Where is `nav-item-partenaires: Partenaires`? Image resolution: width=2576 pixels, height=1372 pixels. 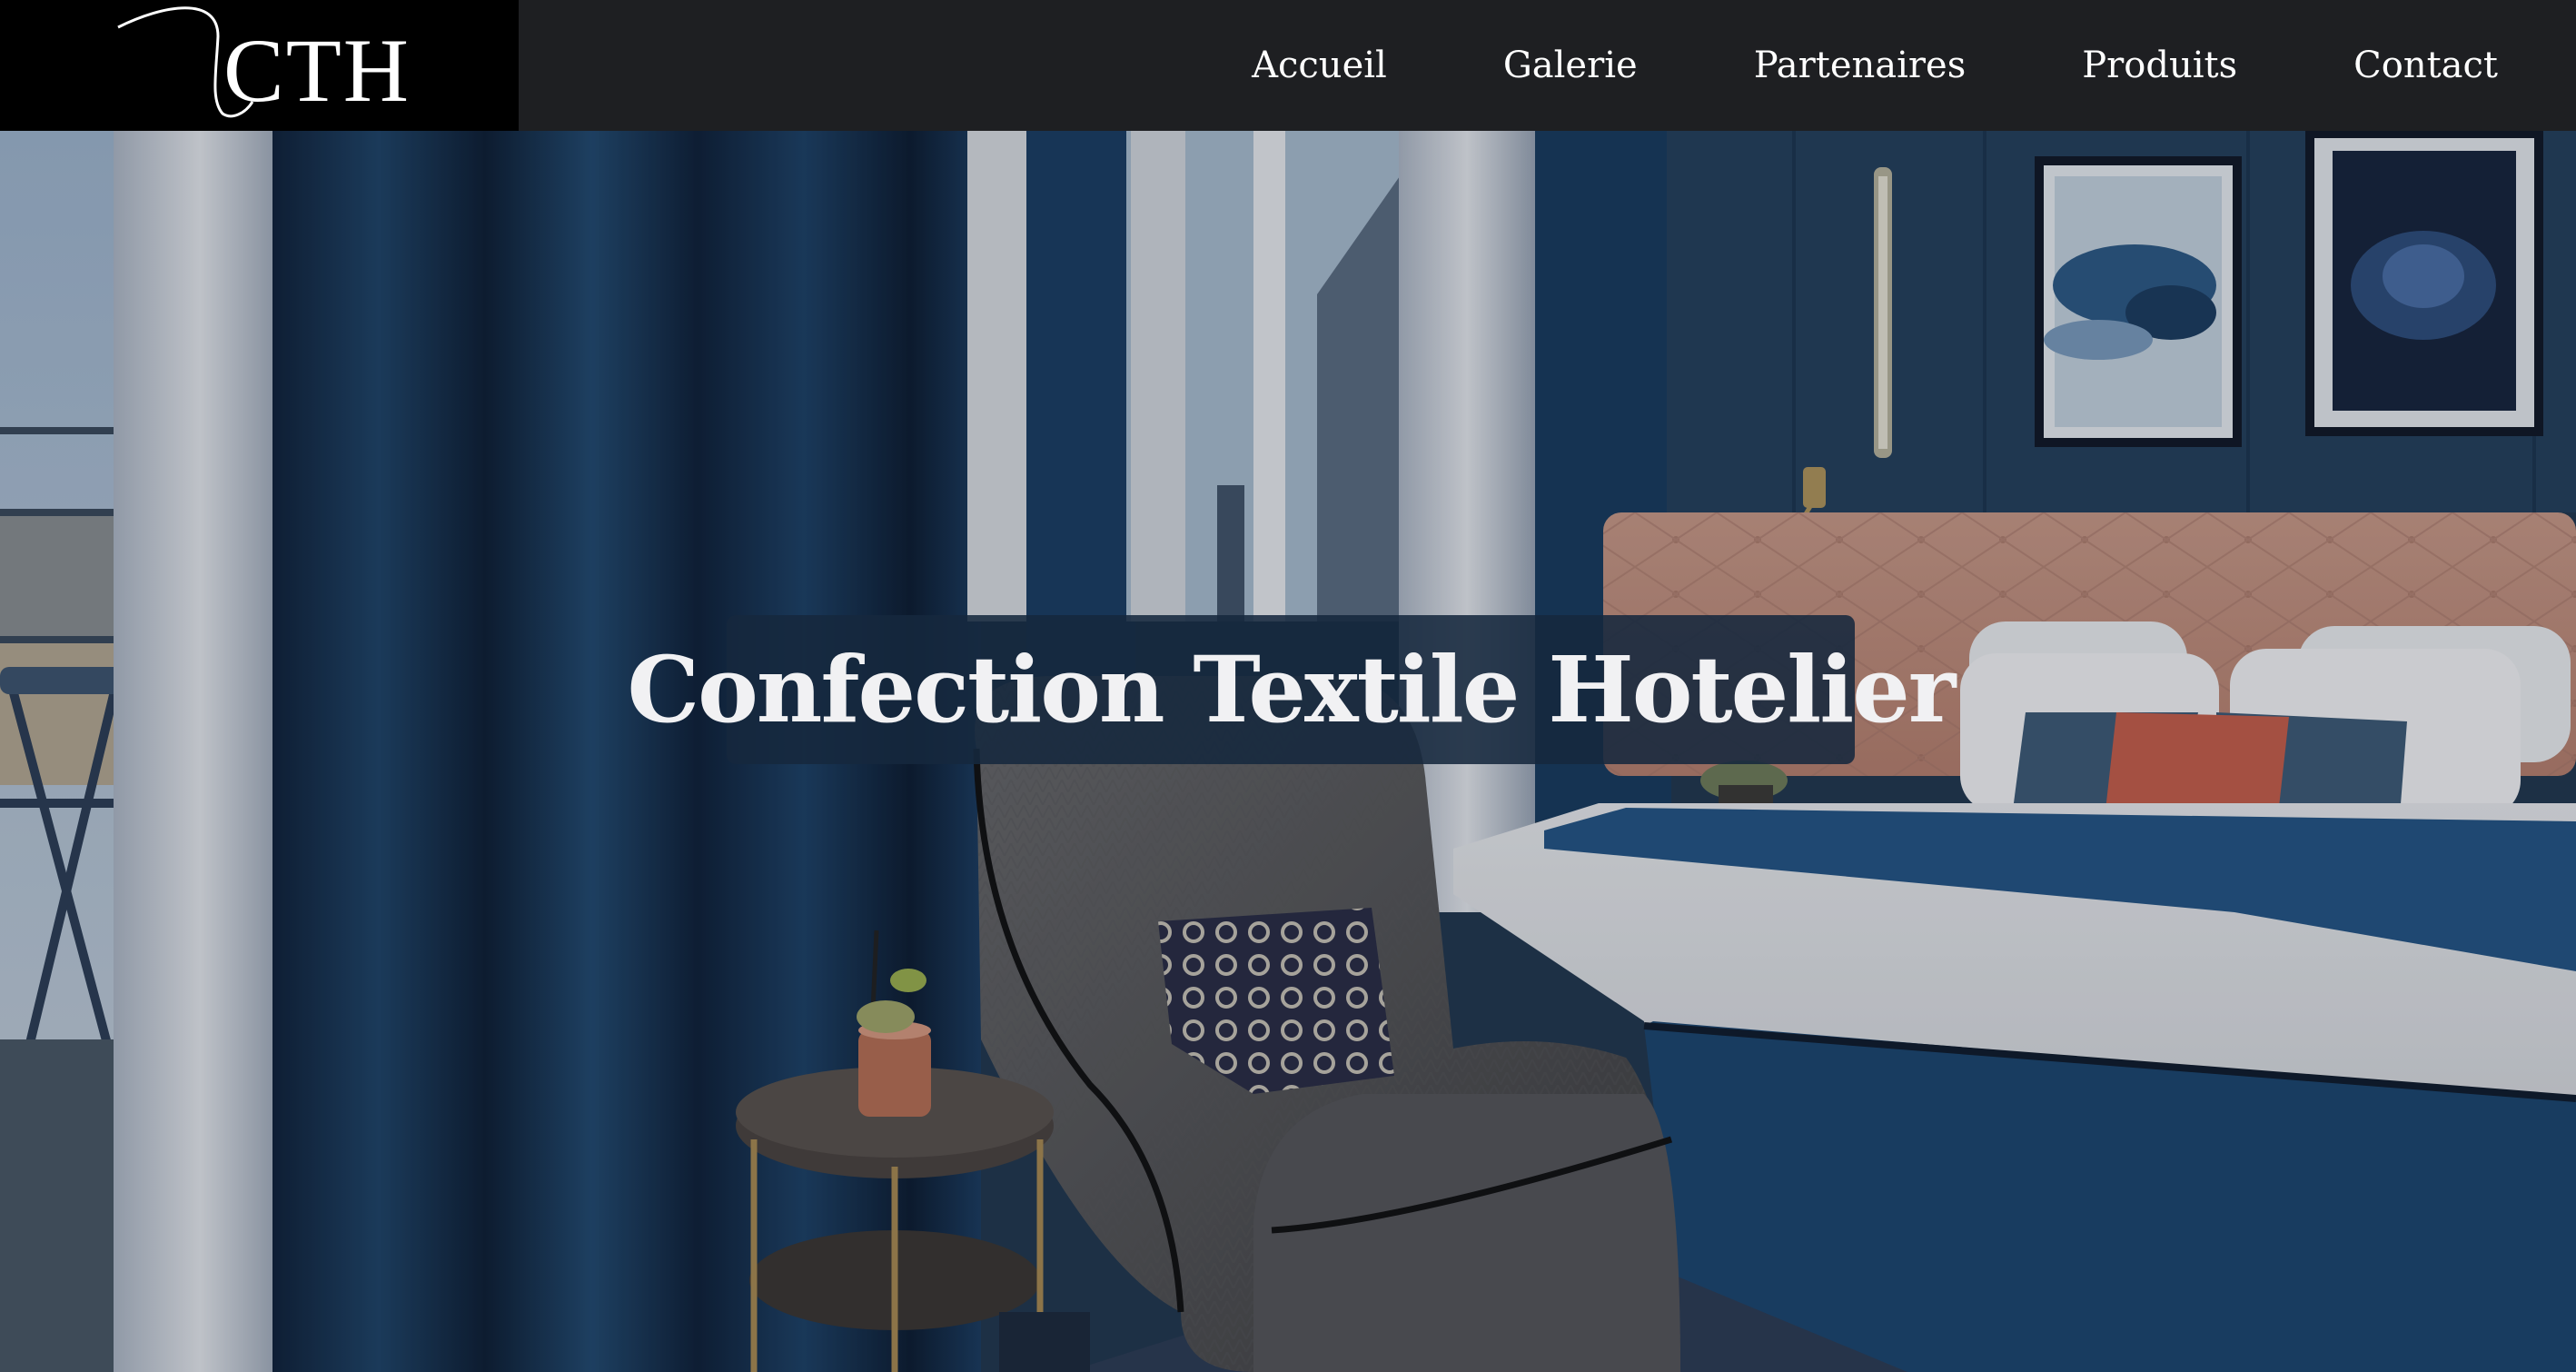
nav-item-partenaires: Partenaires is located at coordinates (1860, 65).